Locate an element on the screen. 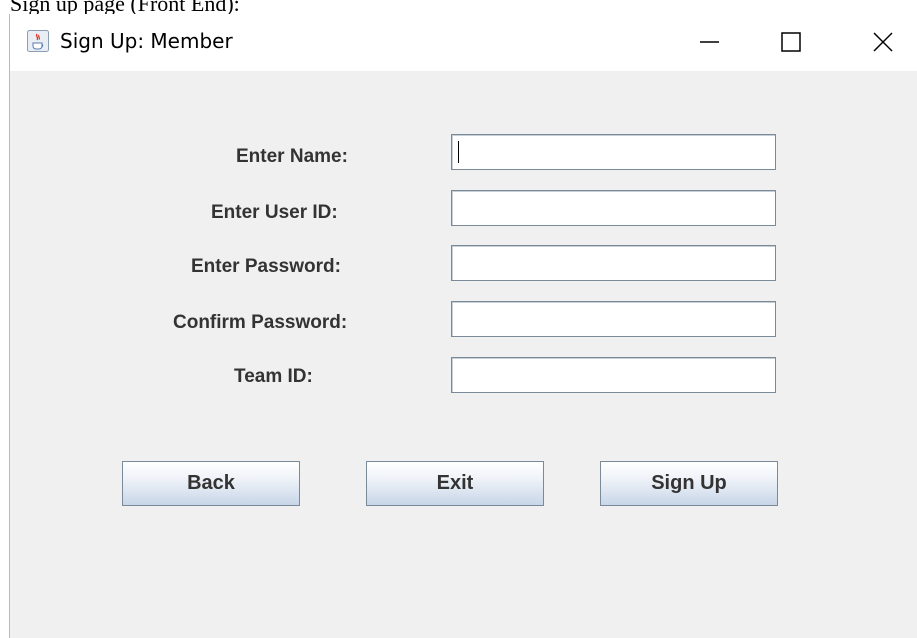 This screenshot has height=638, width=917. java-cup-icon is located at coordinates (38, 41).